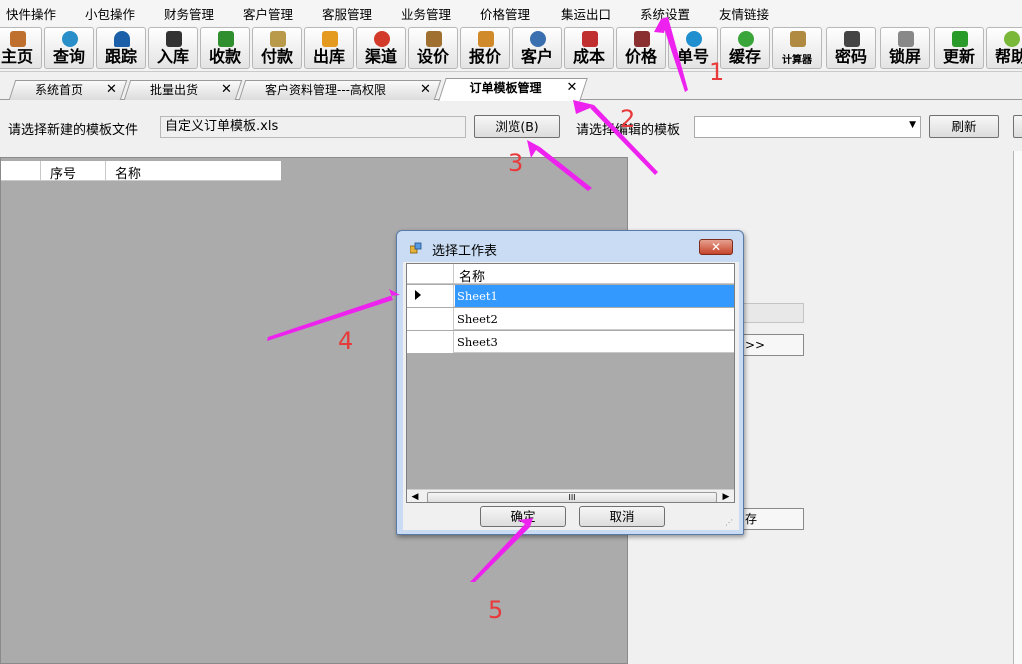 This screenshot has height=664, width=1022. I want to click on grid-header: 序号 名称, so click(141, 171).